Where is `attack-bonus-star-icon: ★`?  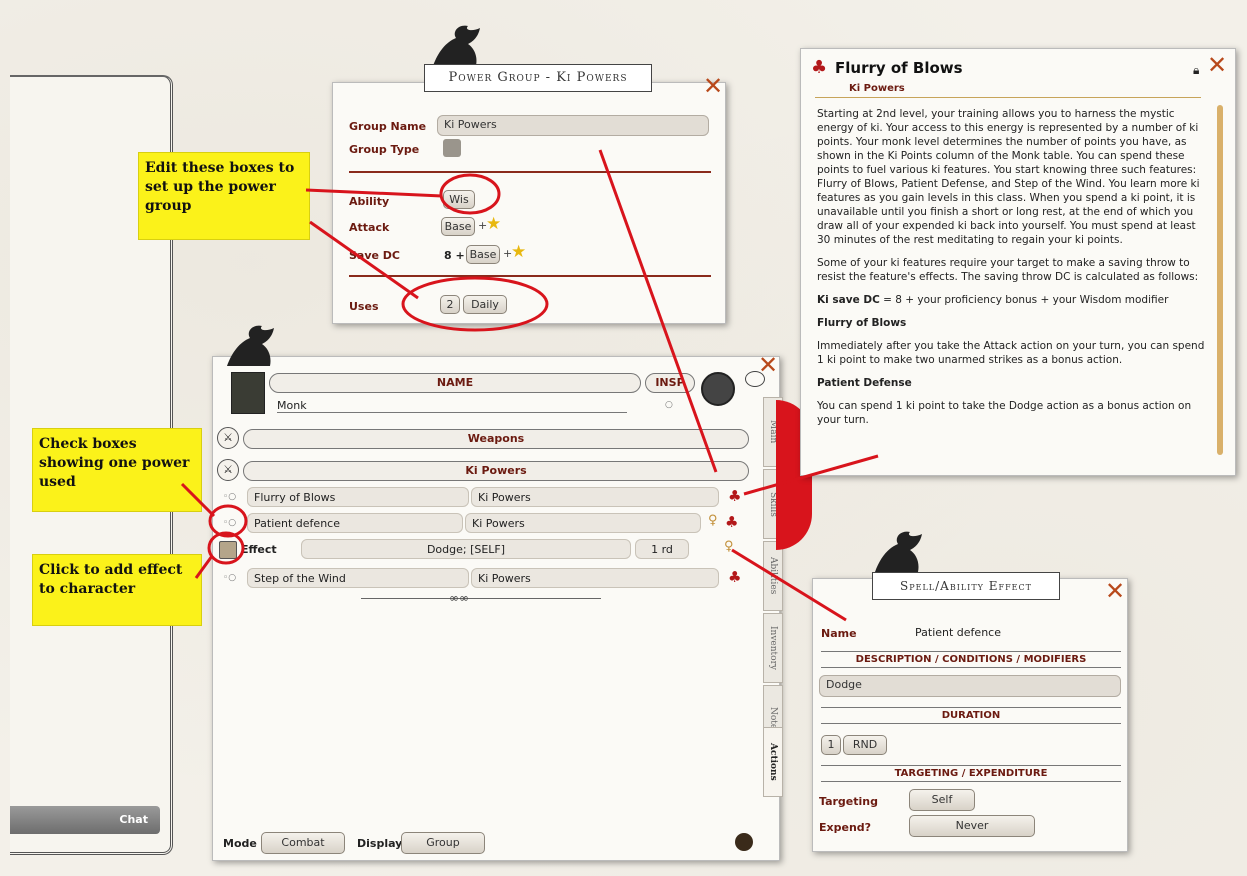 attack-bonus-star-icon: ★ is located at coordinates (493, 224).